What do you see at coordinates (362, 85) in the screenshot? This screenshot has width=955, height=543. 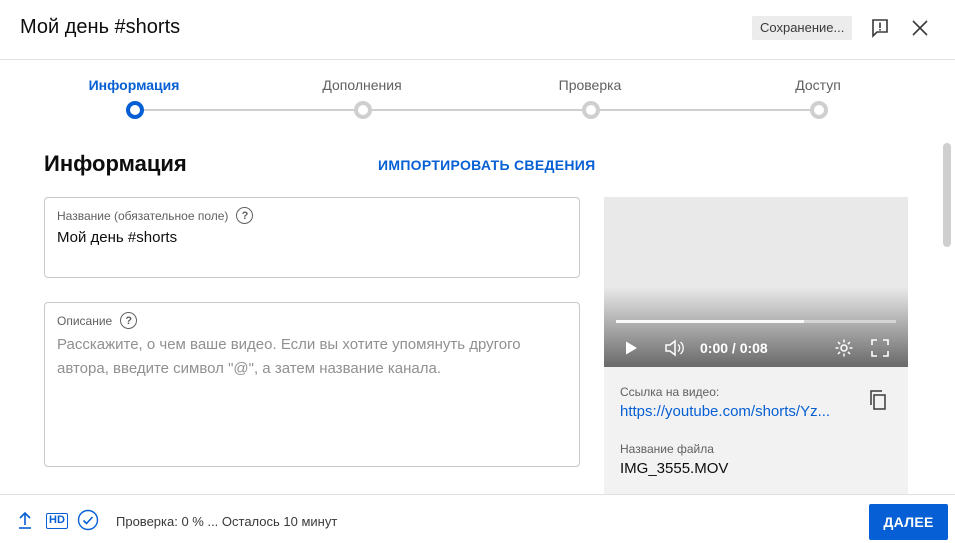 I see `step-label: Дополнения` at bounding box center [362, 85].